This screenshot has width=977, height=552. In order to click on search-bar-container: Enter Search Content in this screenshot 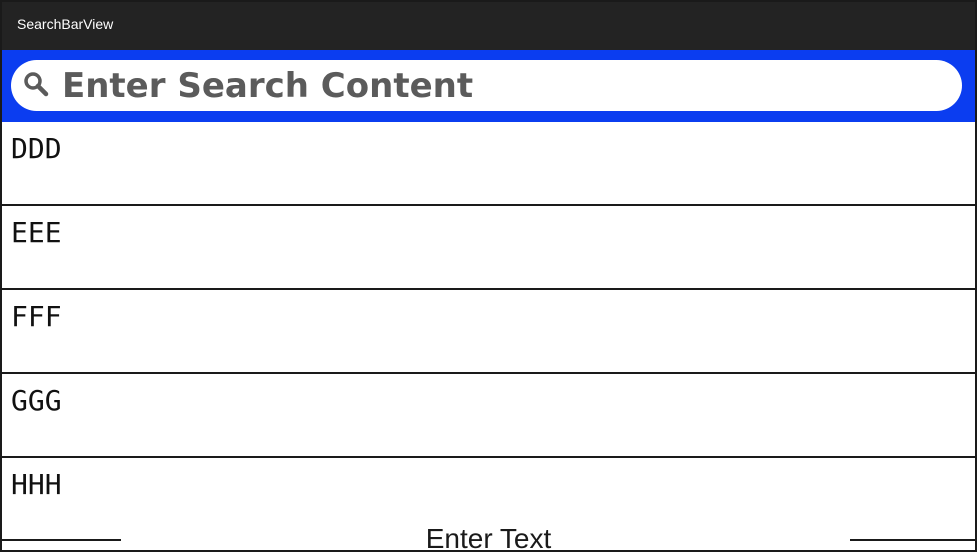, I will do `click(488, 86)`.